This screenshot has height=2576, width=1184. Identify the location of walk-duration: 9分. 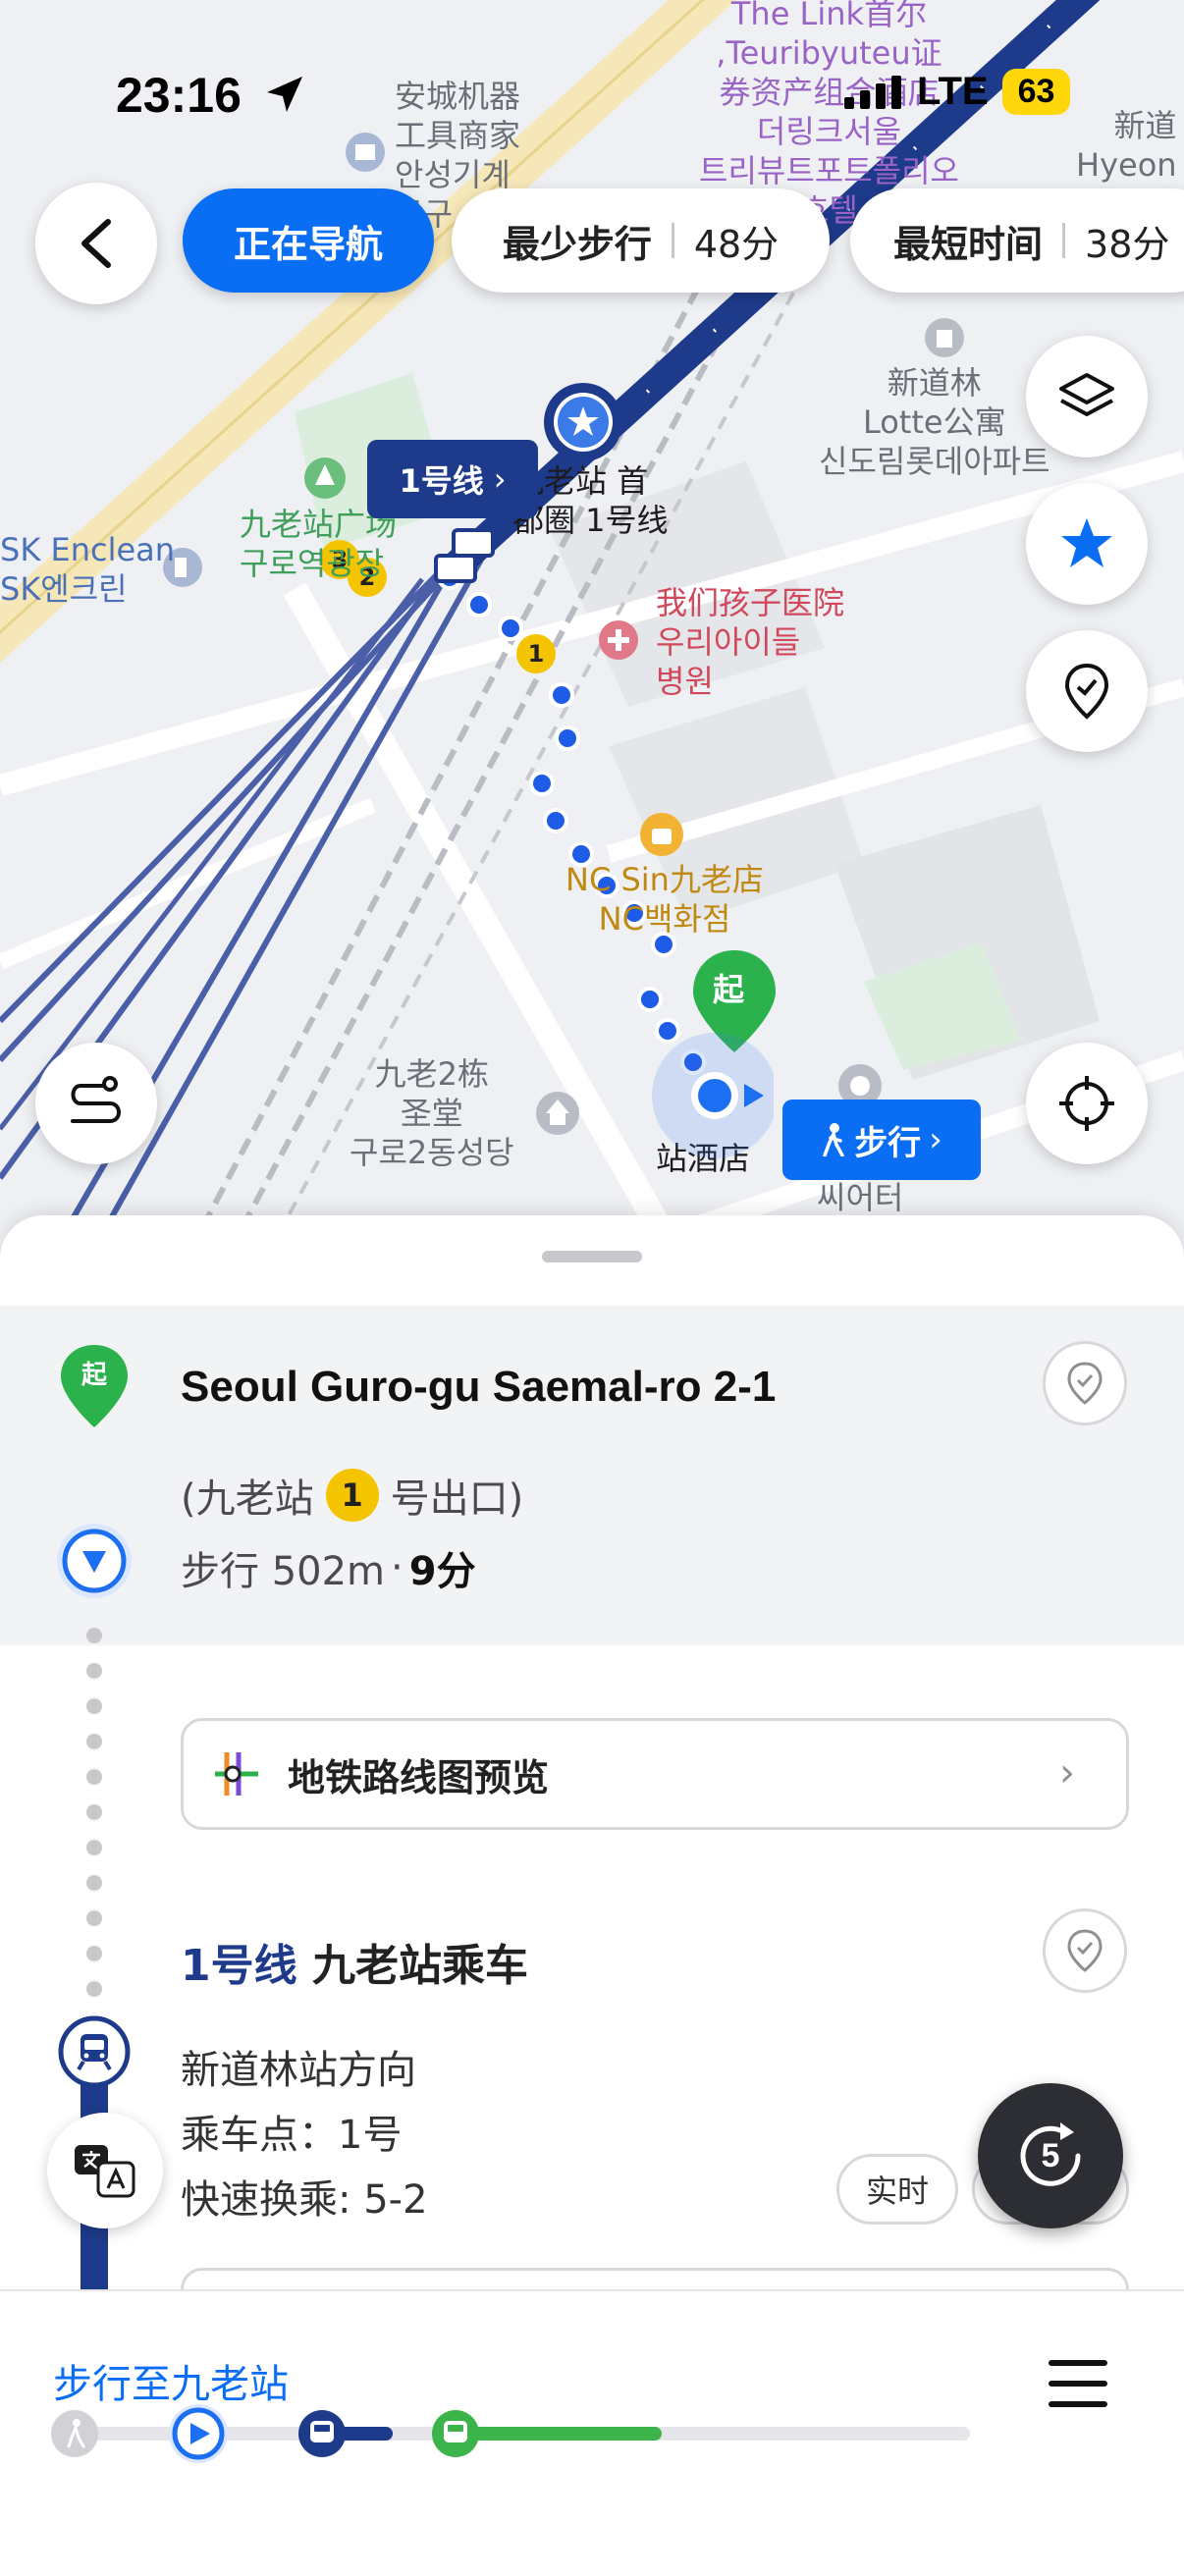
(442, 1571).